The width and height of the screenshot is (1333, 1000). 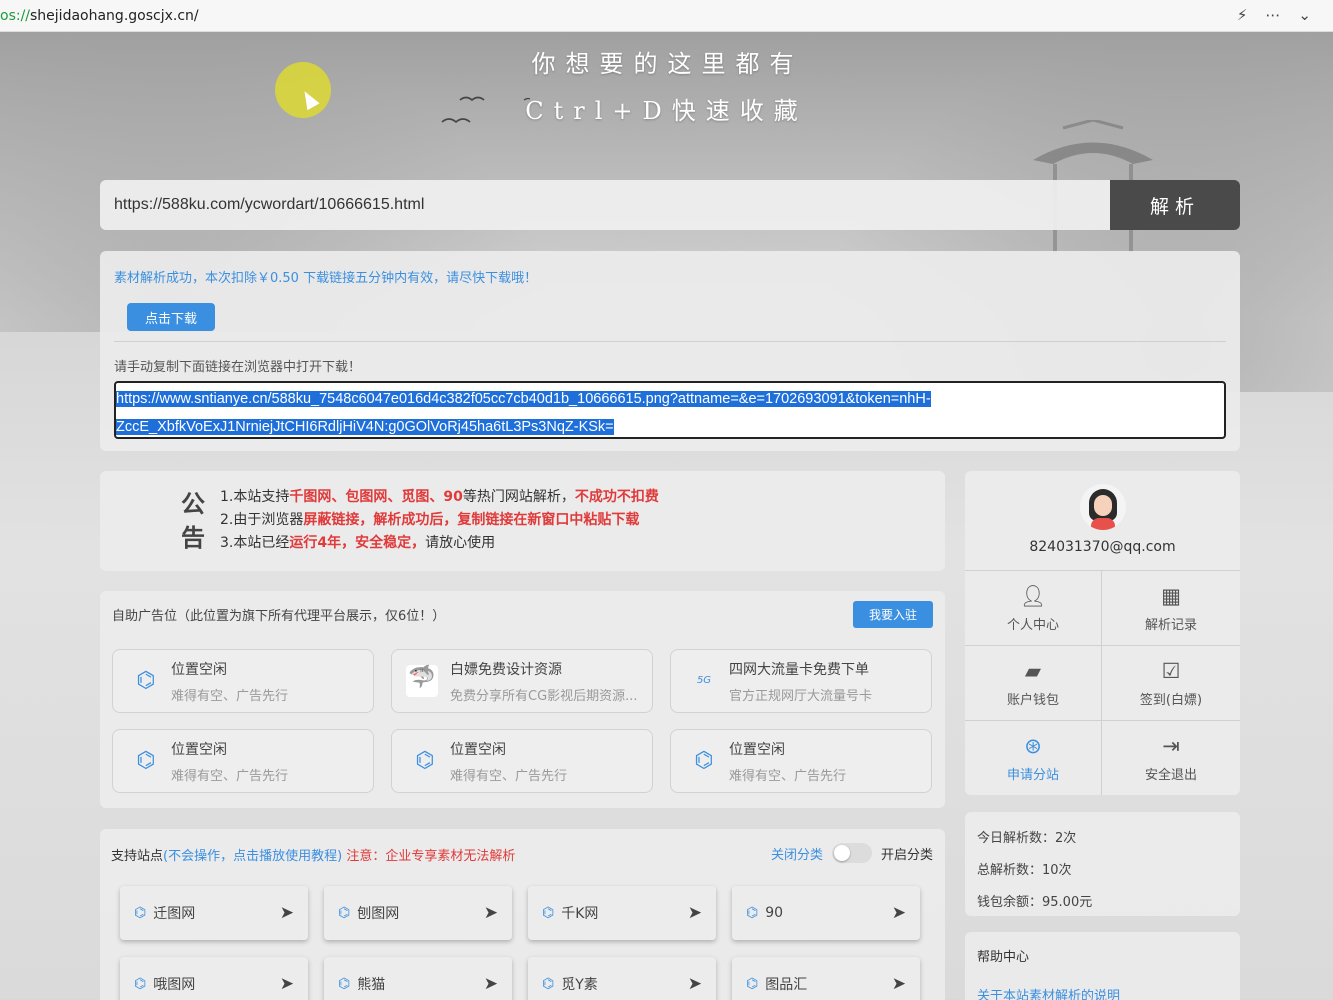 What do you see at coordinates (193, 538) in the screenshot?
I see `notice-title-char-2: 告` at bounding box center [193, 538].